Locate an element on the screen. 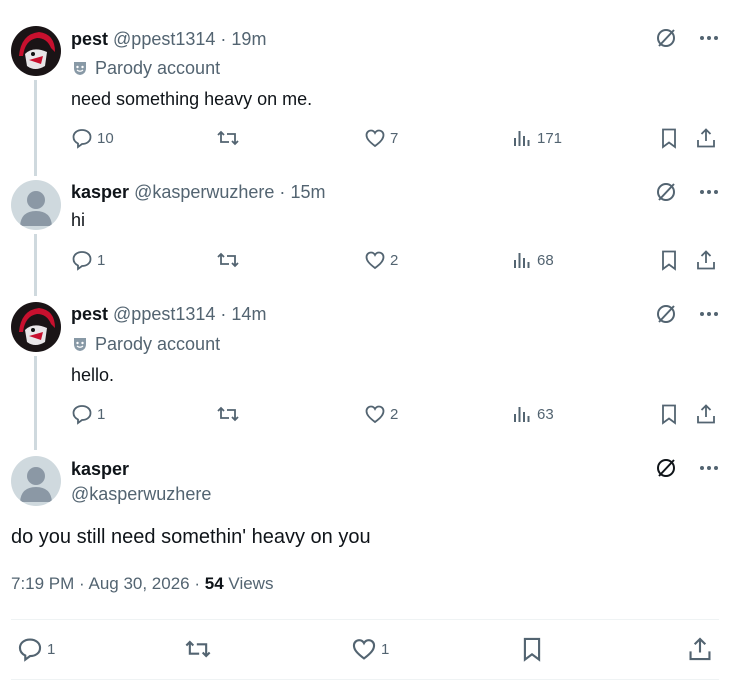 The width and height of the screenshot is (733, 681). tweet-actions: 10 7 171 is located at coordinates (395, 139).